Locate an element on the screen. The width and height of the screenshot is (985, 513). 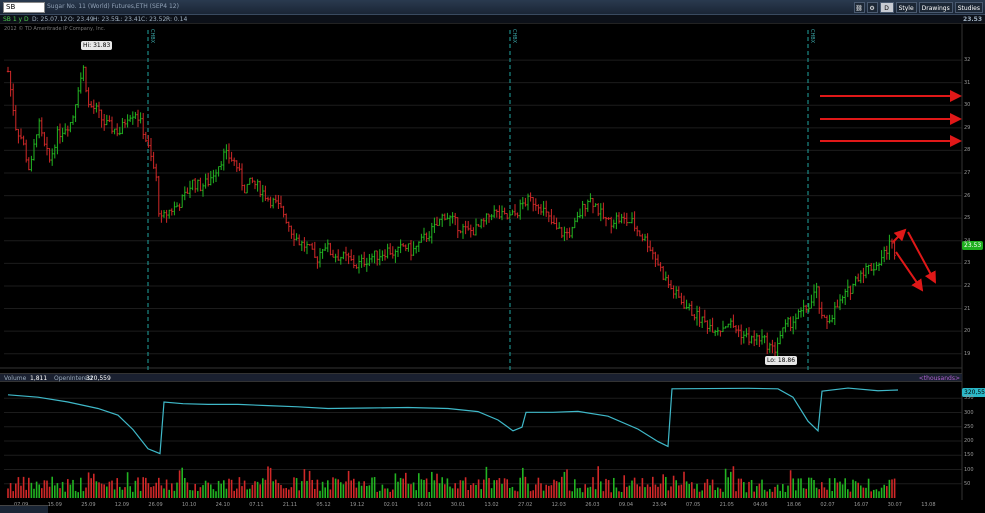
time-tick: 16.01 is located at coordinates (424, 505).